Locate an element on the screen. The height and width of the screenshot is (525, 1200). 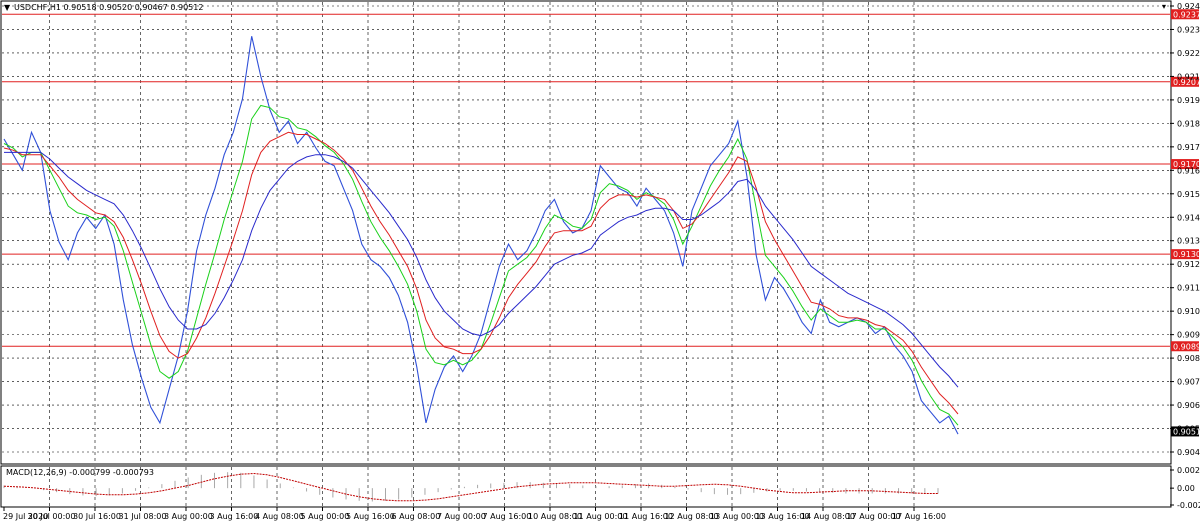
time-label: 4 Aug 08:00 is located at coordinates (279, 516).